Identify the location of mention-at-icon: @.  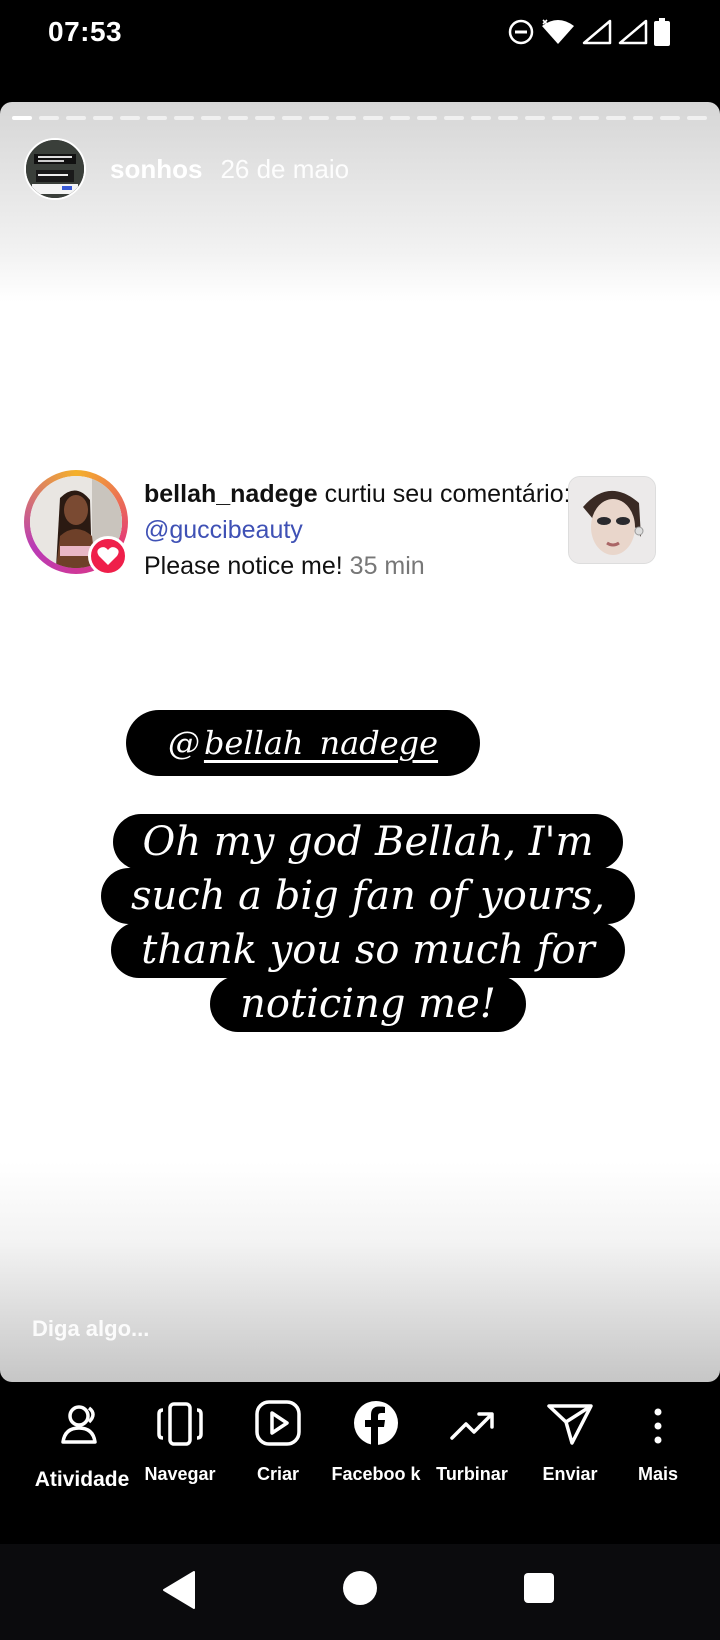
(183, 743).